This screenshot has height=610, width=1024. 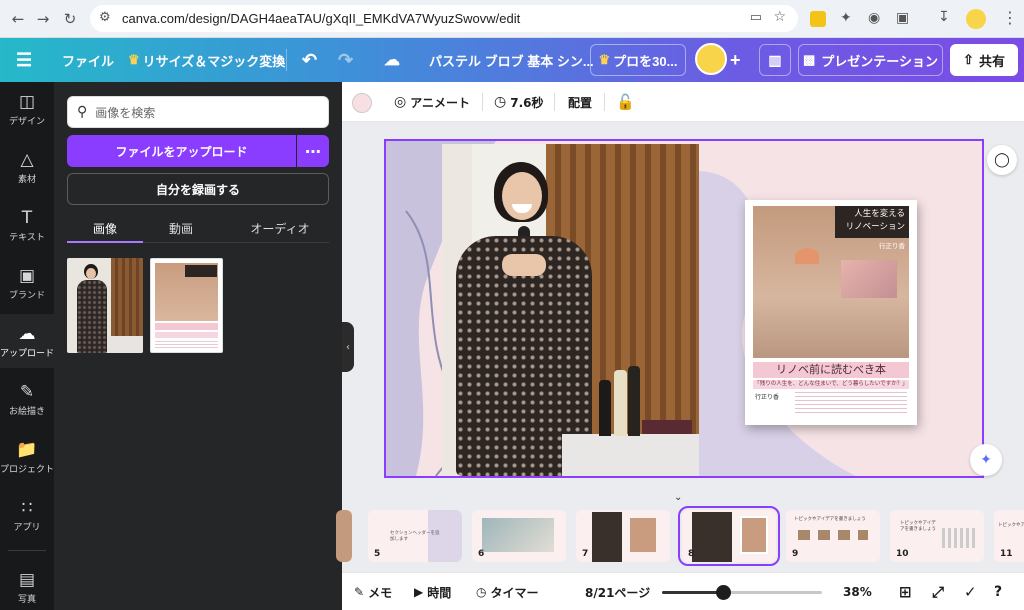 What do you see at coordinates (735, 60) in the screenshot?
I see `add-collaborator-icon: +` at bounding box center [735, 60].